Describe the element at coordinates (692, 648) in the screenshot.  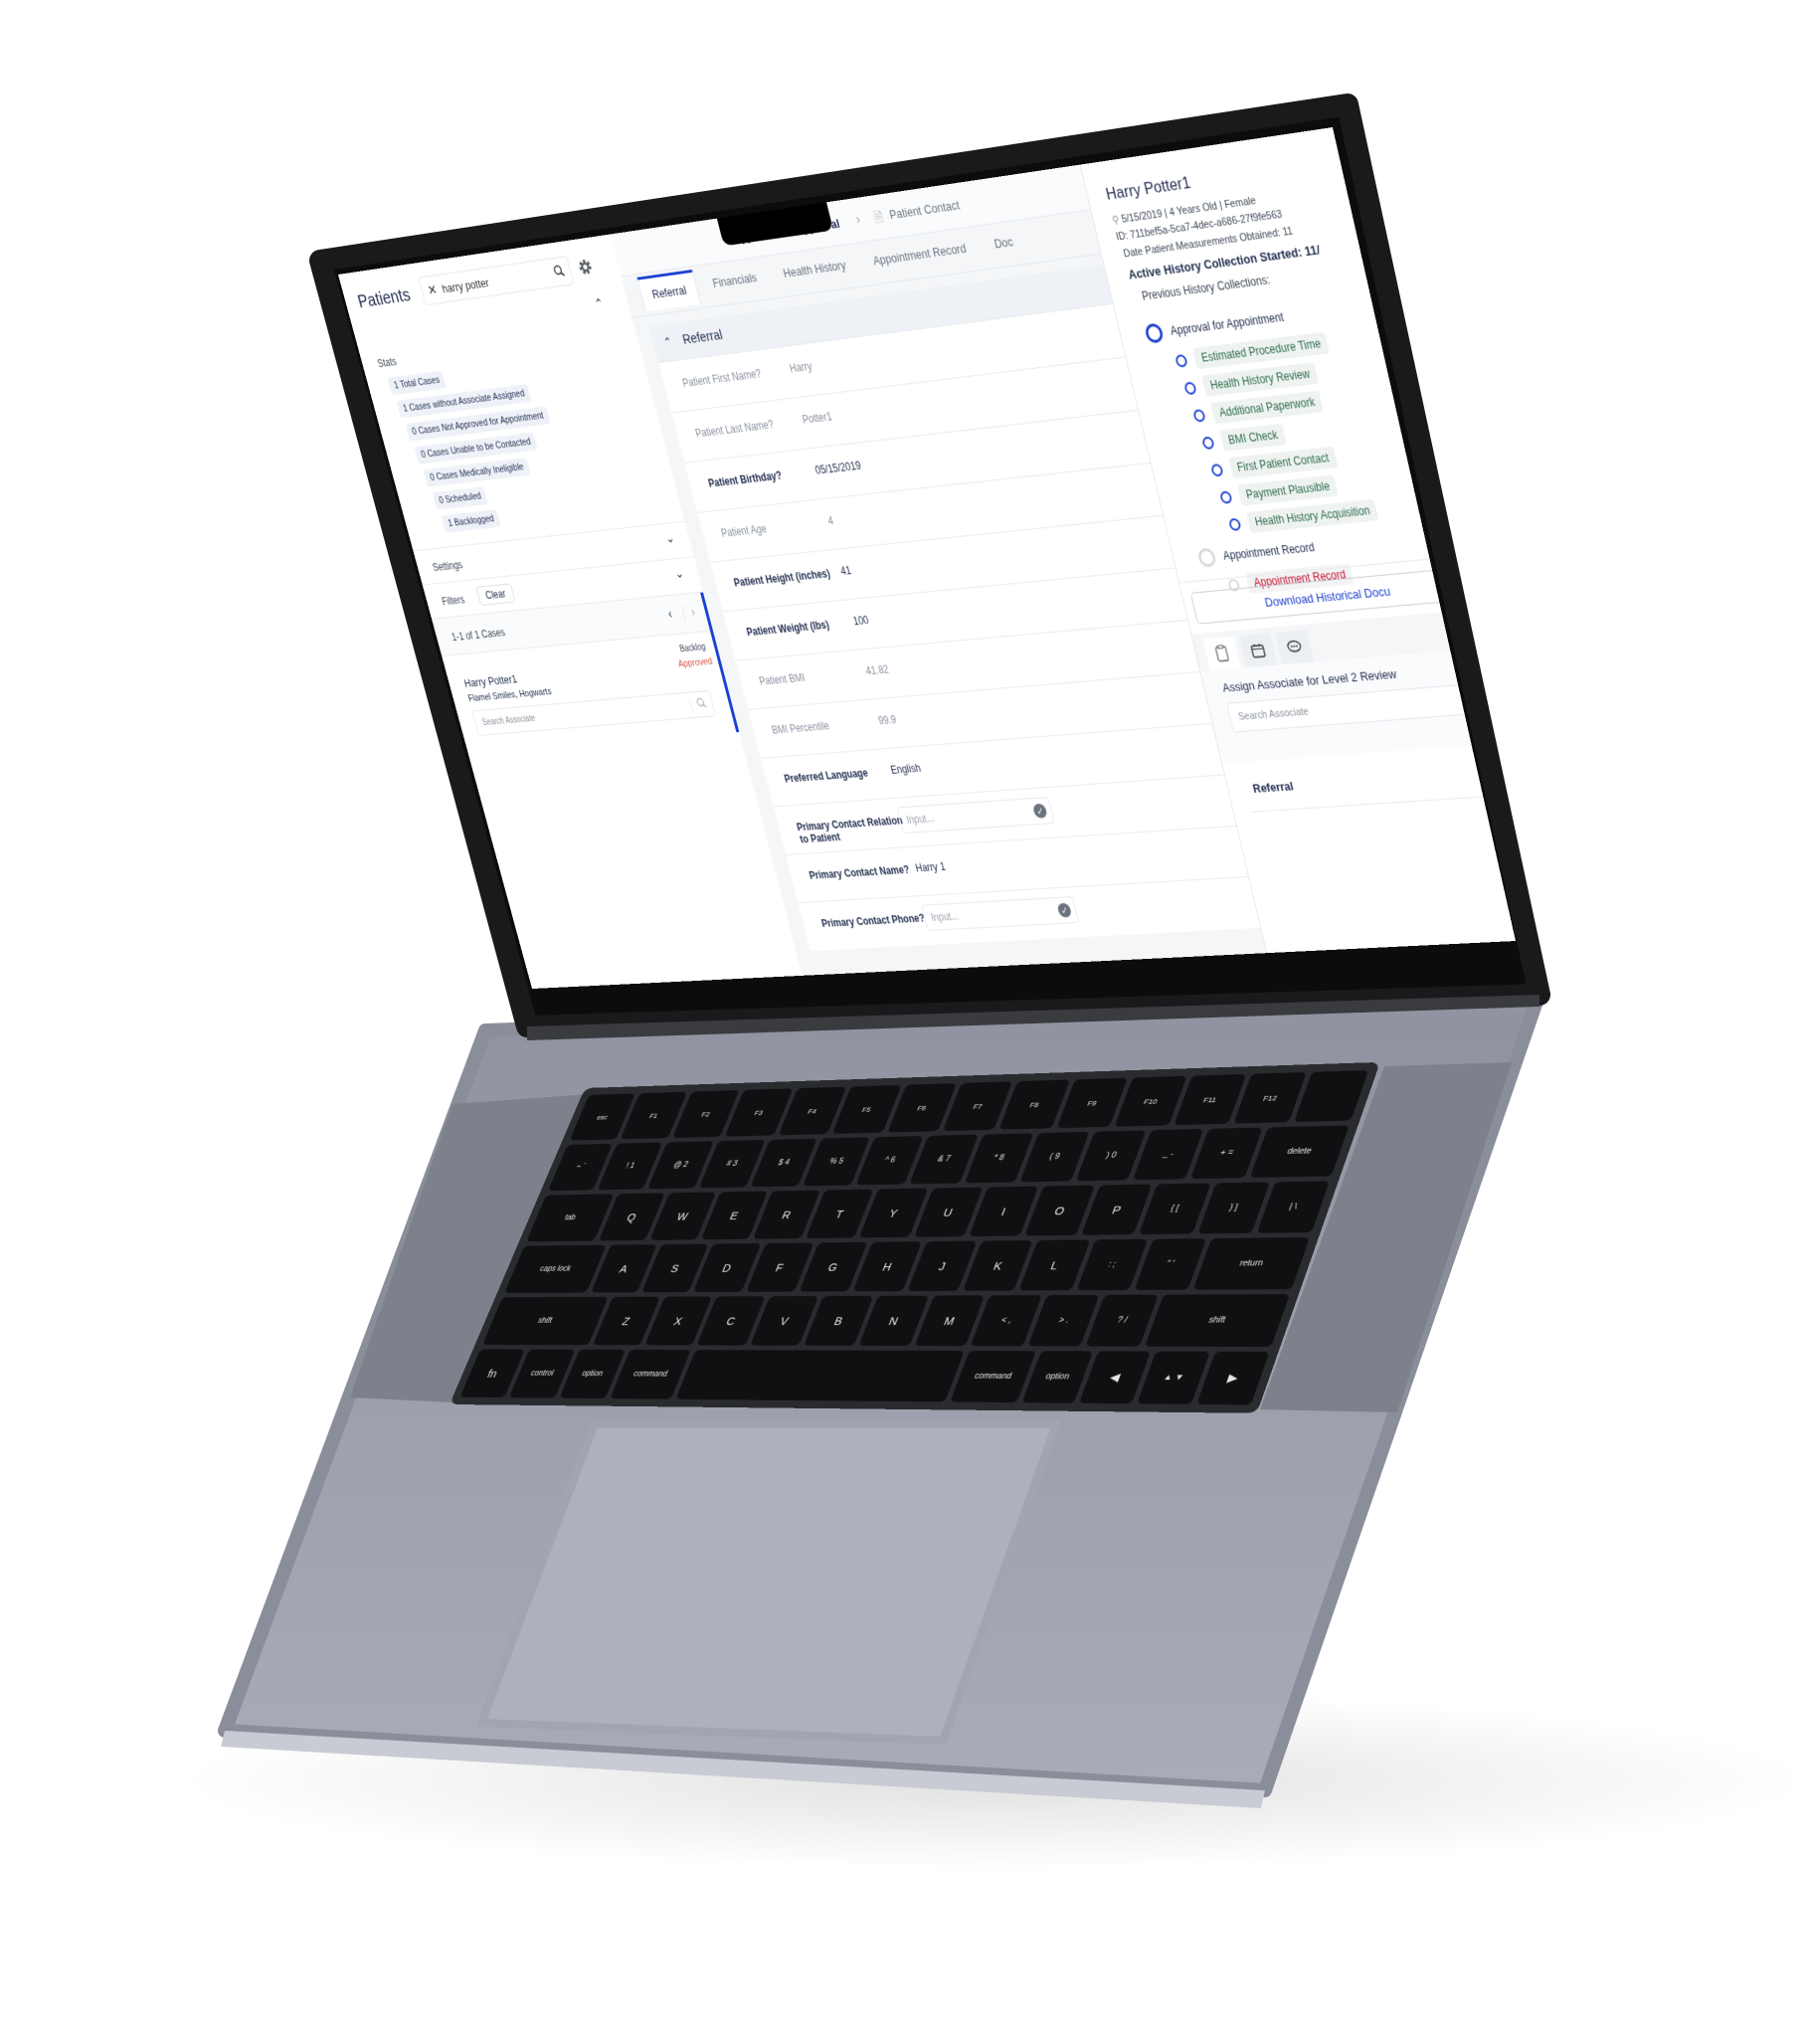
I see `case-status: Backlog` at that location.